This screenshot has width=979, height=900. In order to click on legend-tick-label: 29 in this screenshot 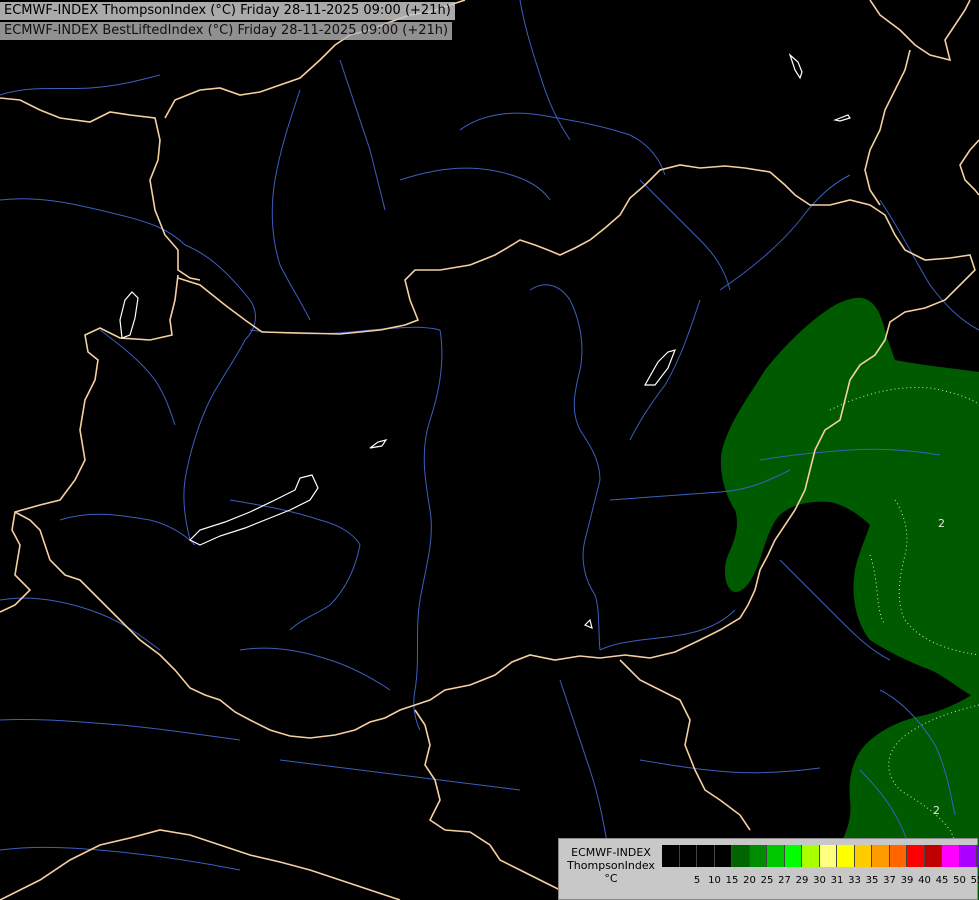, I will do `click(802, 880)`.